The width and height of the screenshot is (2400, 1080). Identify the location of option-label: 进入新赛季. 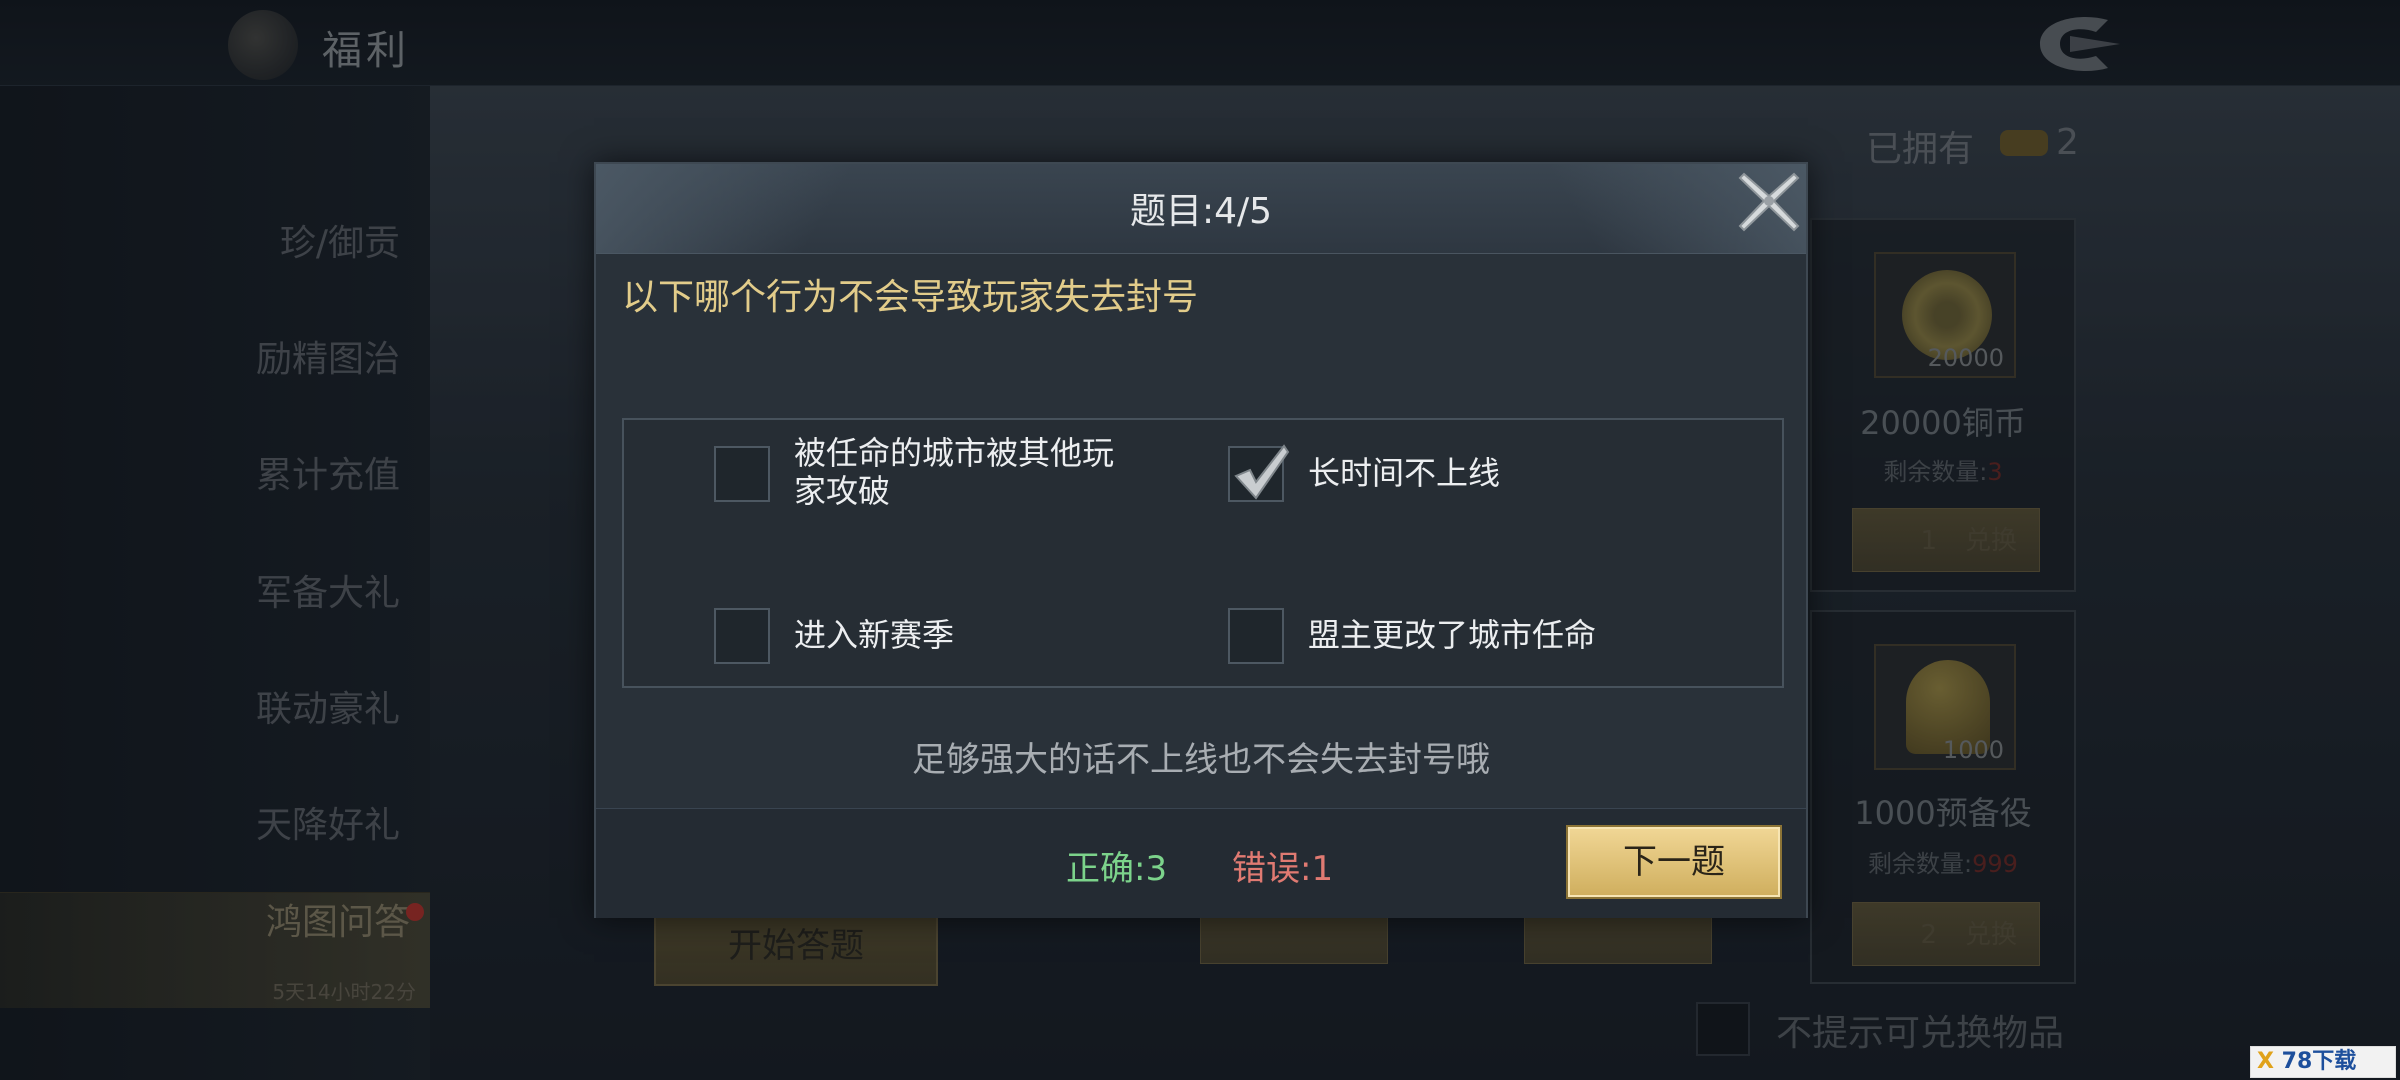
(874, 635).